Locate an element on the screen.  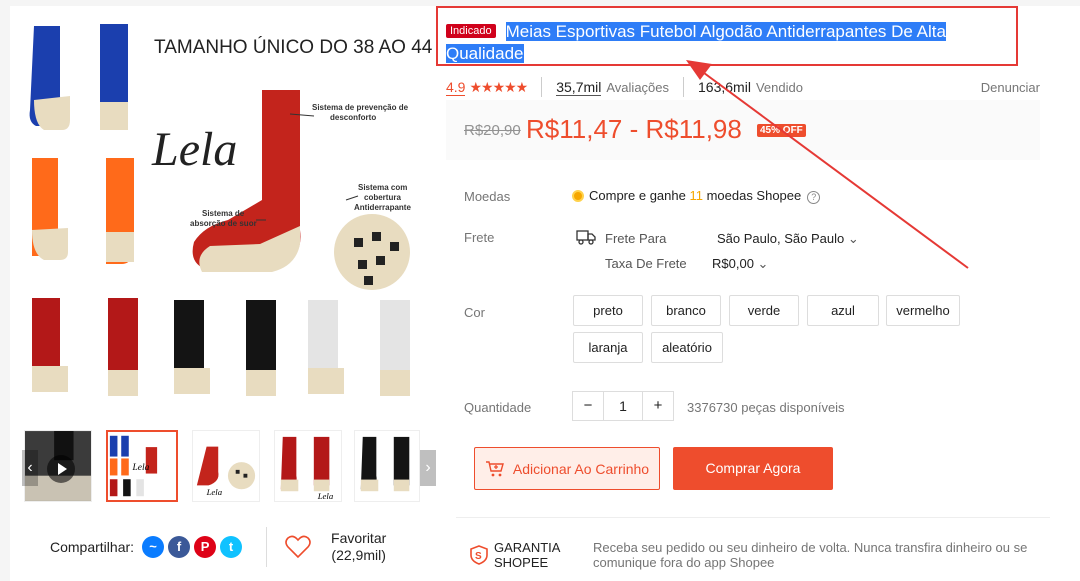
quantity-stepper: − 1 + is located at coordinates (623, 406).